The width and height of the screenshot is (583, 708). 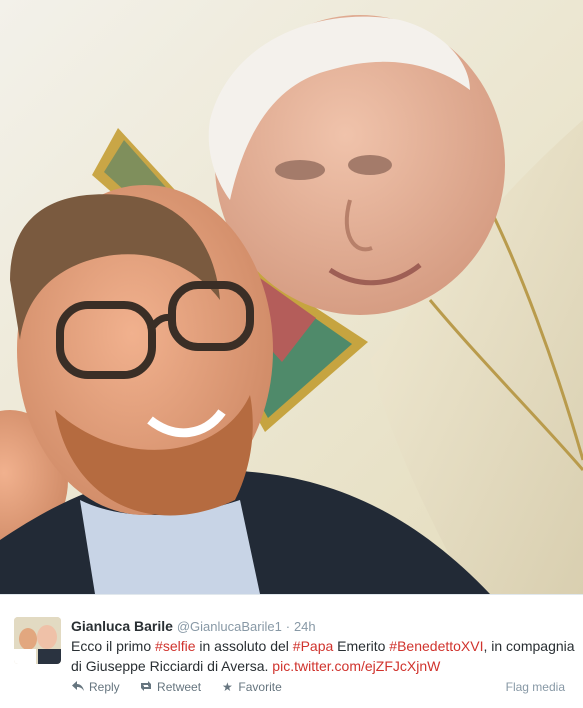 What do you see at coordinates (321, 626) in the screenshot?
I see `tweet-header: Gianluca Barile @GianlucaBarile1 · 24h` at bounding box center [321, 626].